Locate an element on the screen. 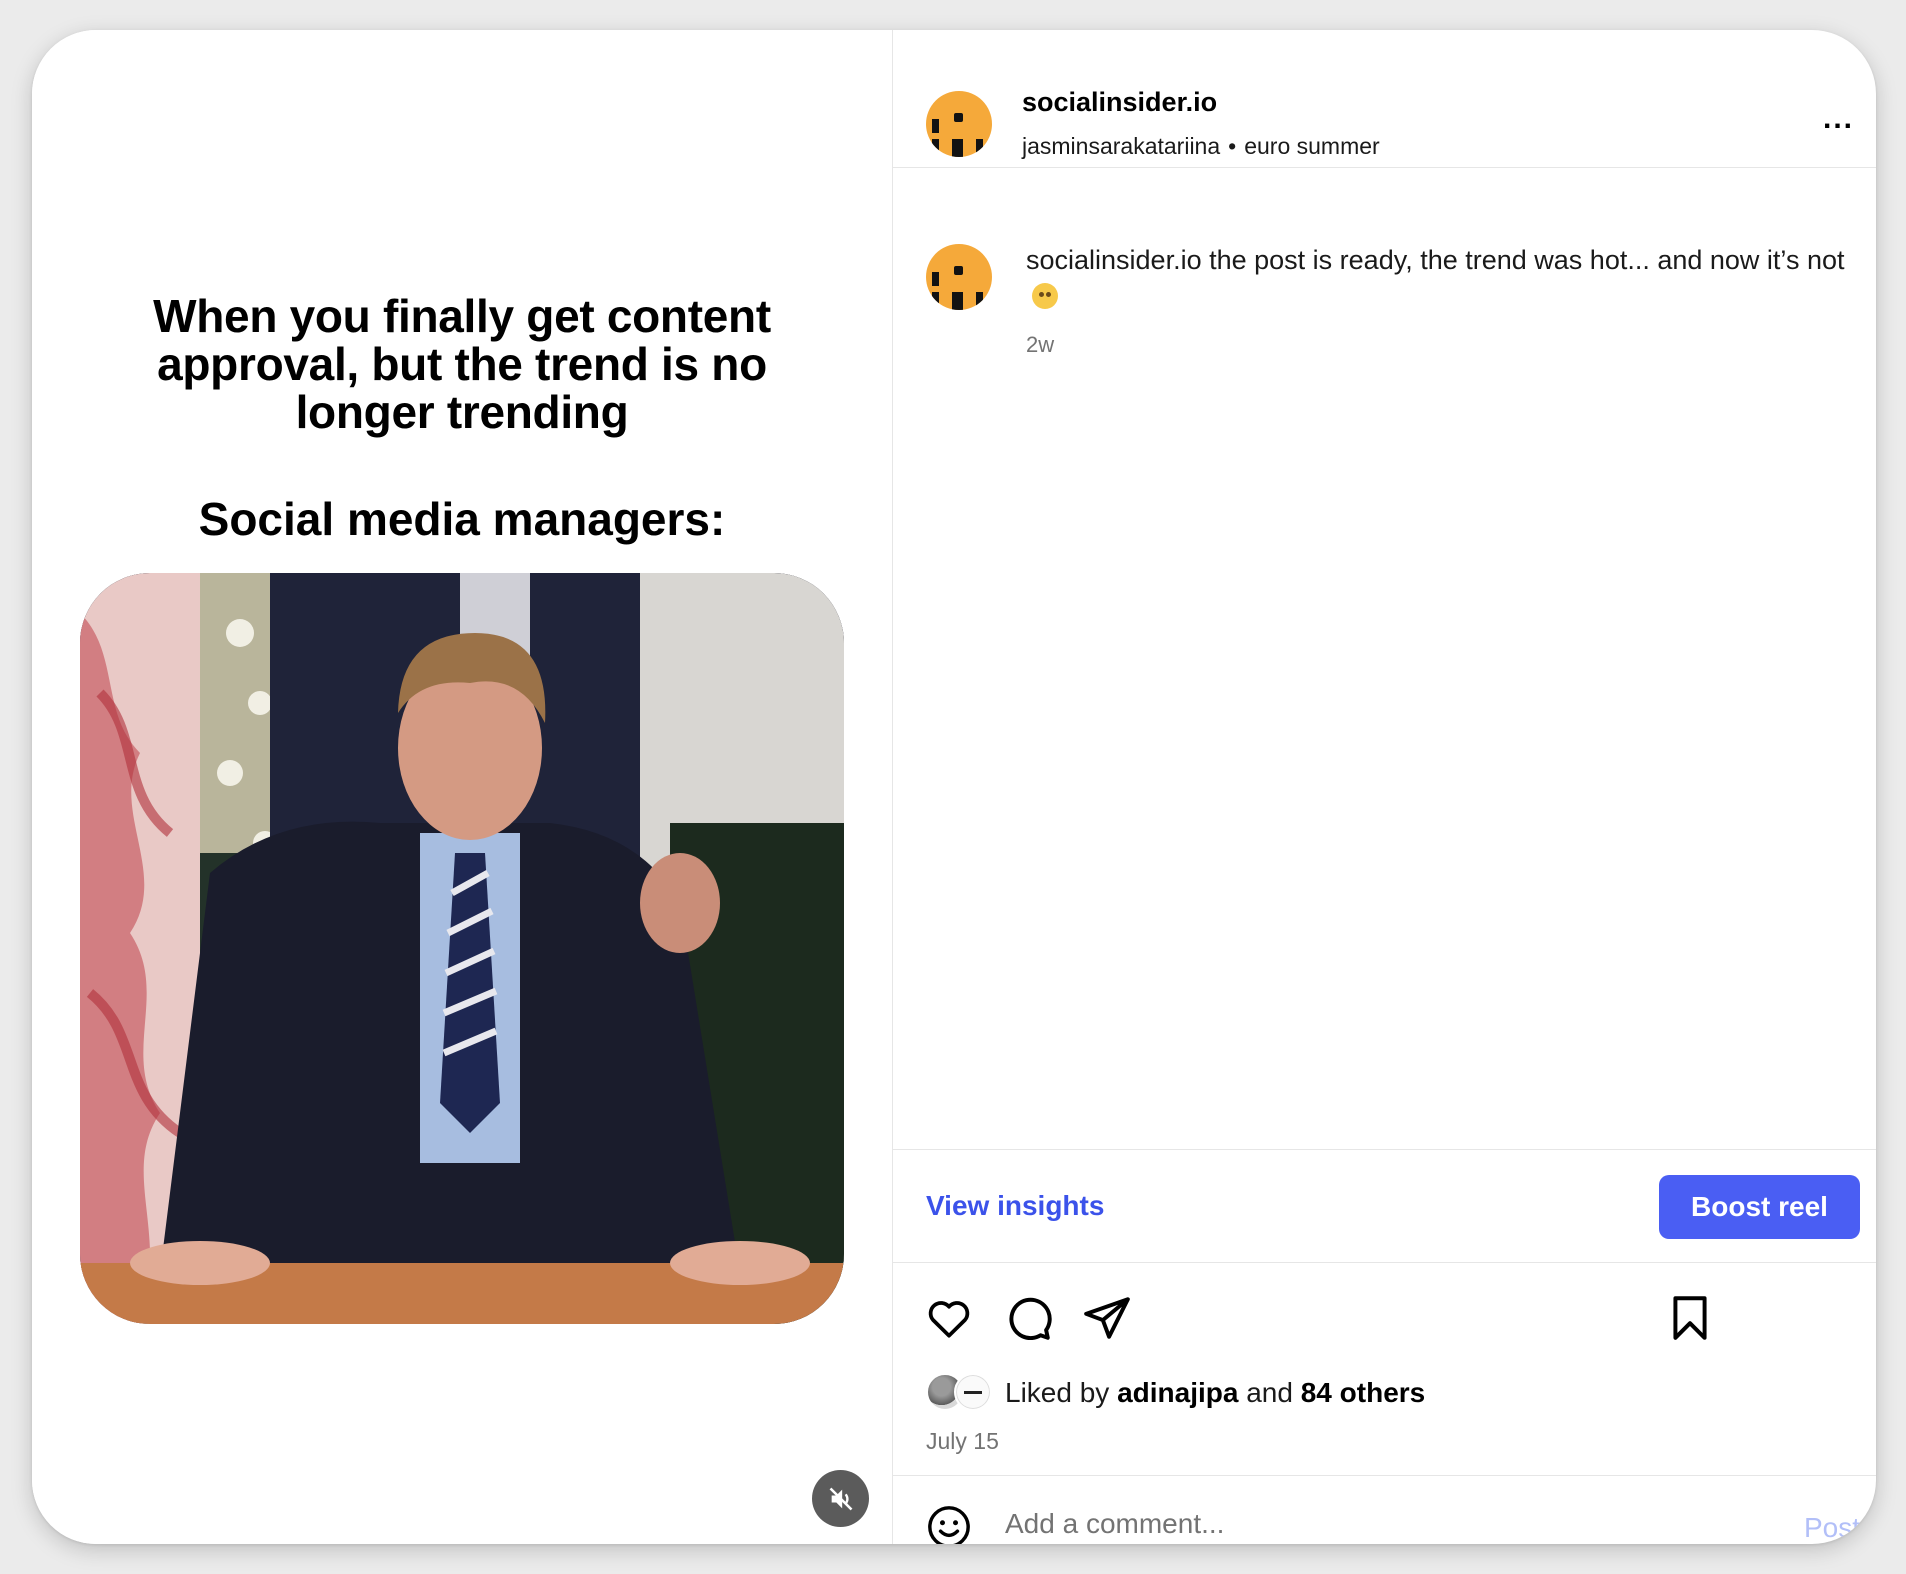 This screenshot has height=1574, width=1906. meme-caption-punchline: Social media managers: is located at coordinates (462, 519).